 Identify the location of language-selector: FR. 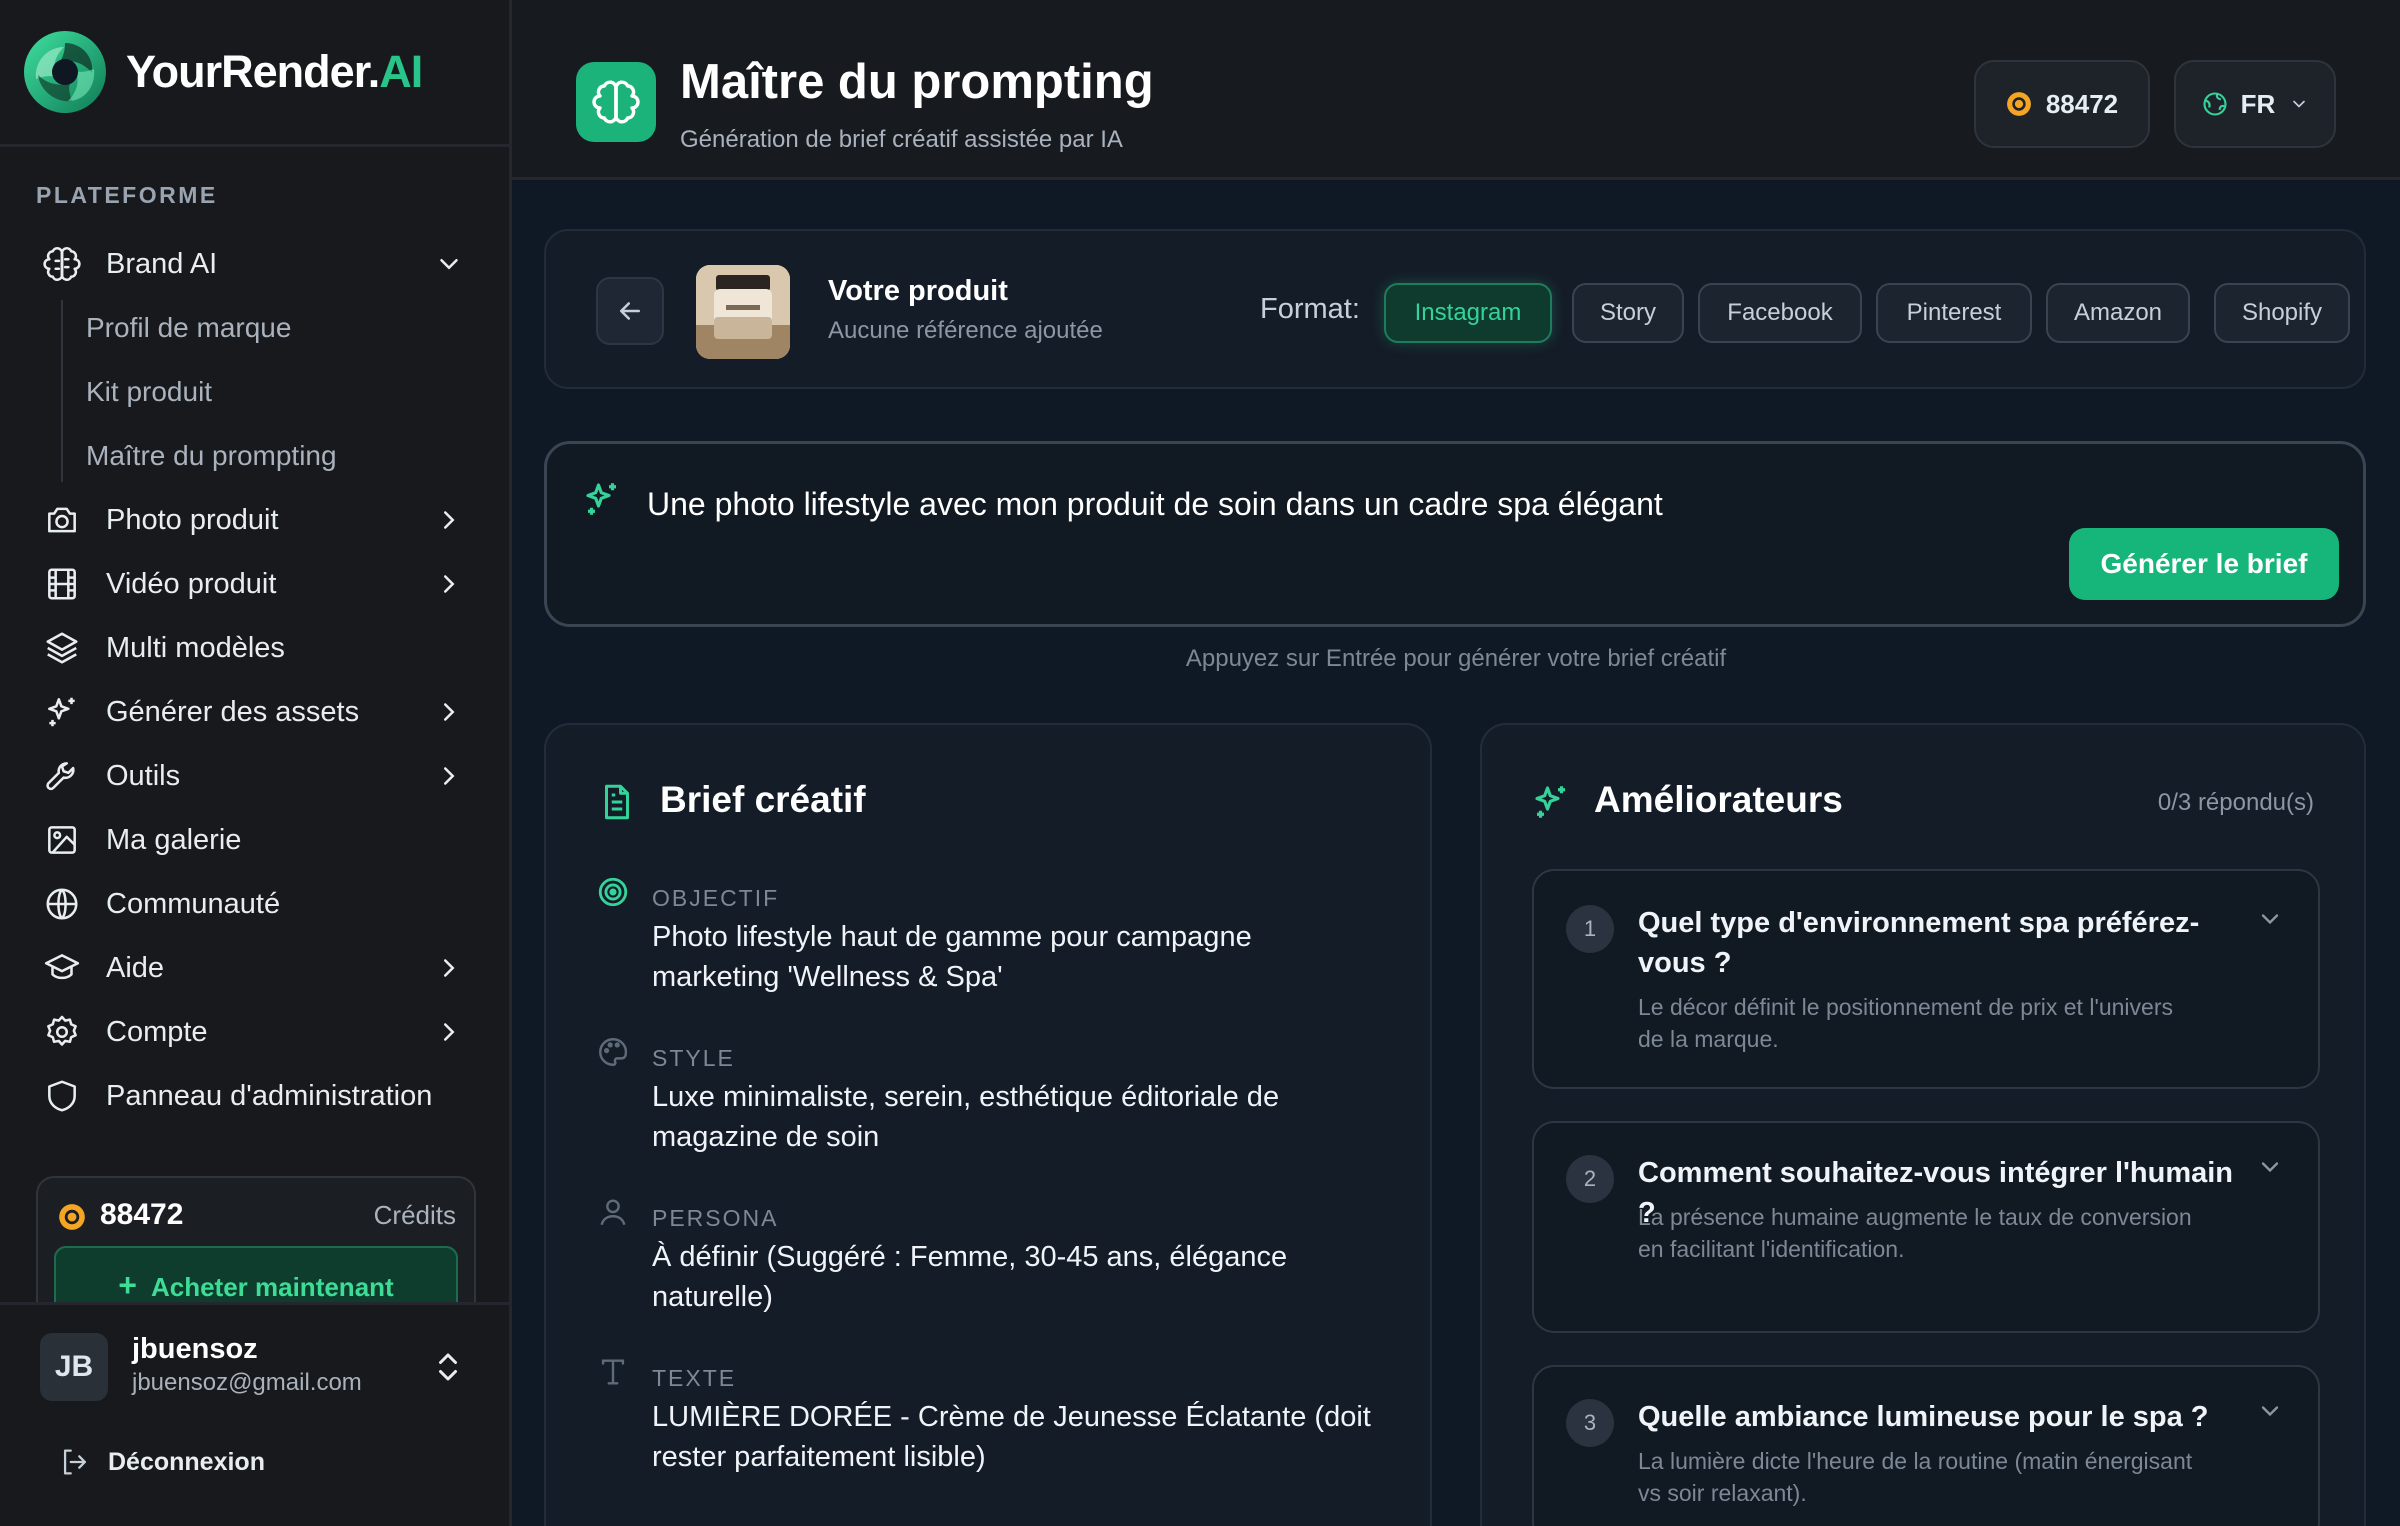
(2255, 104).